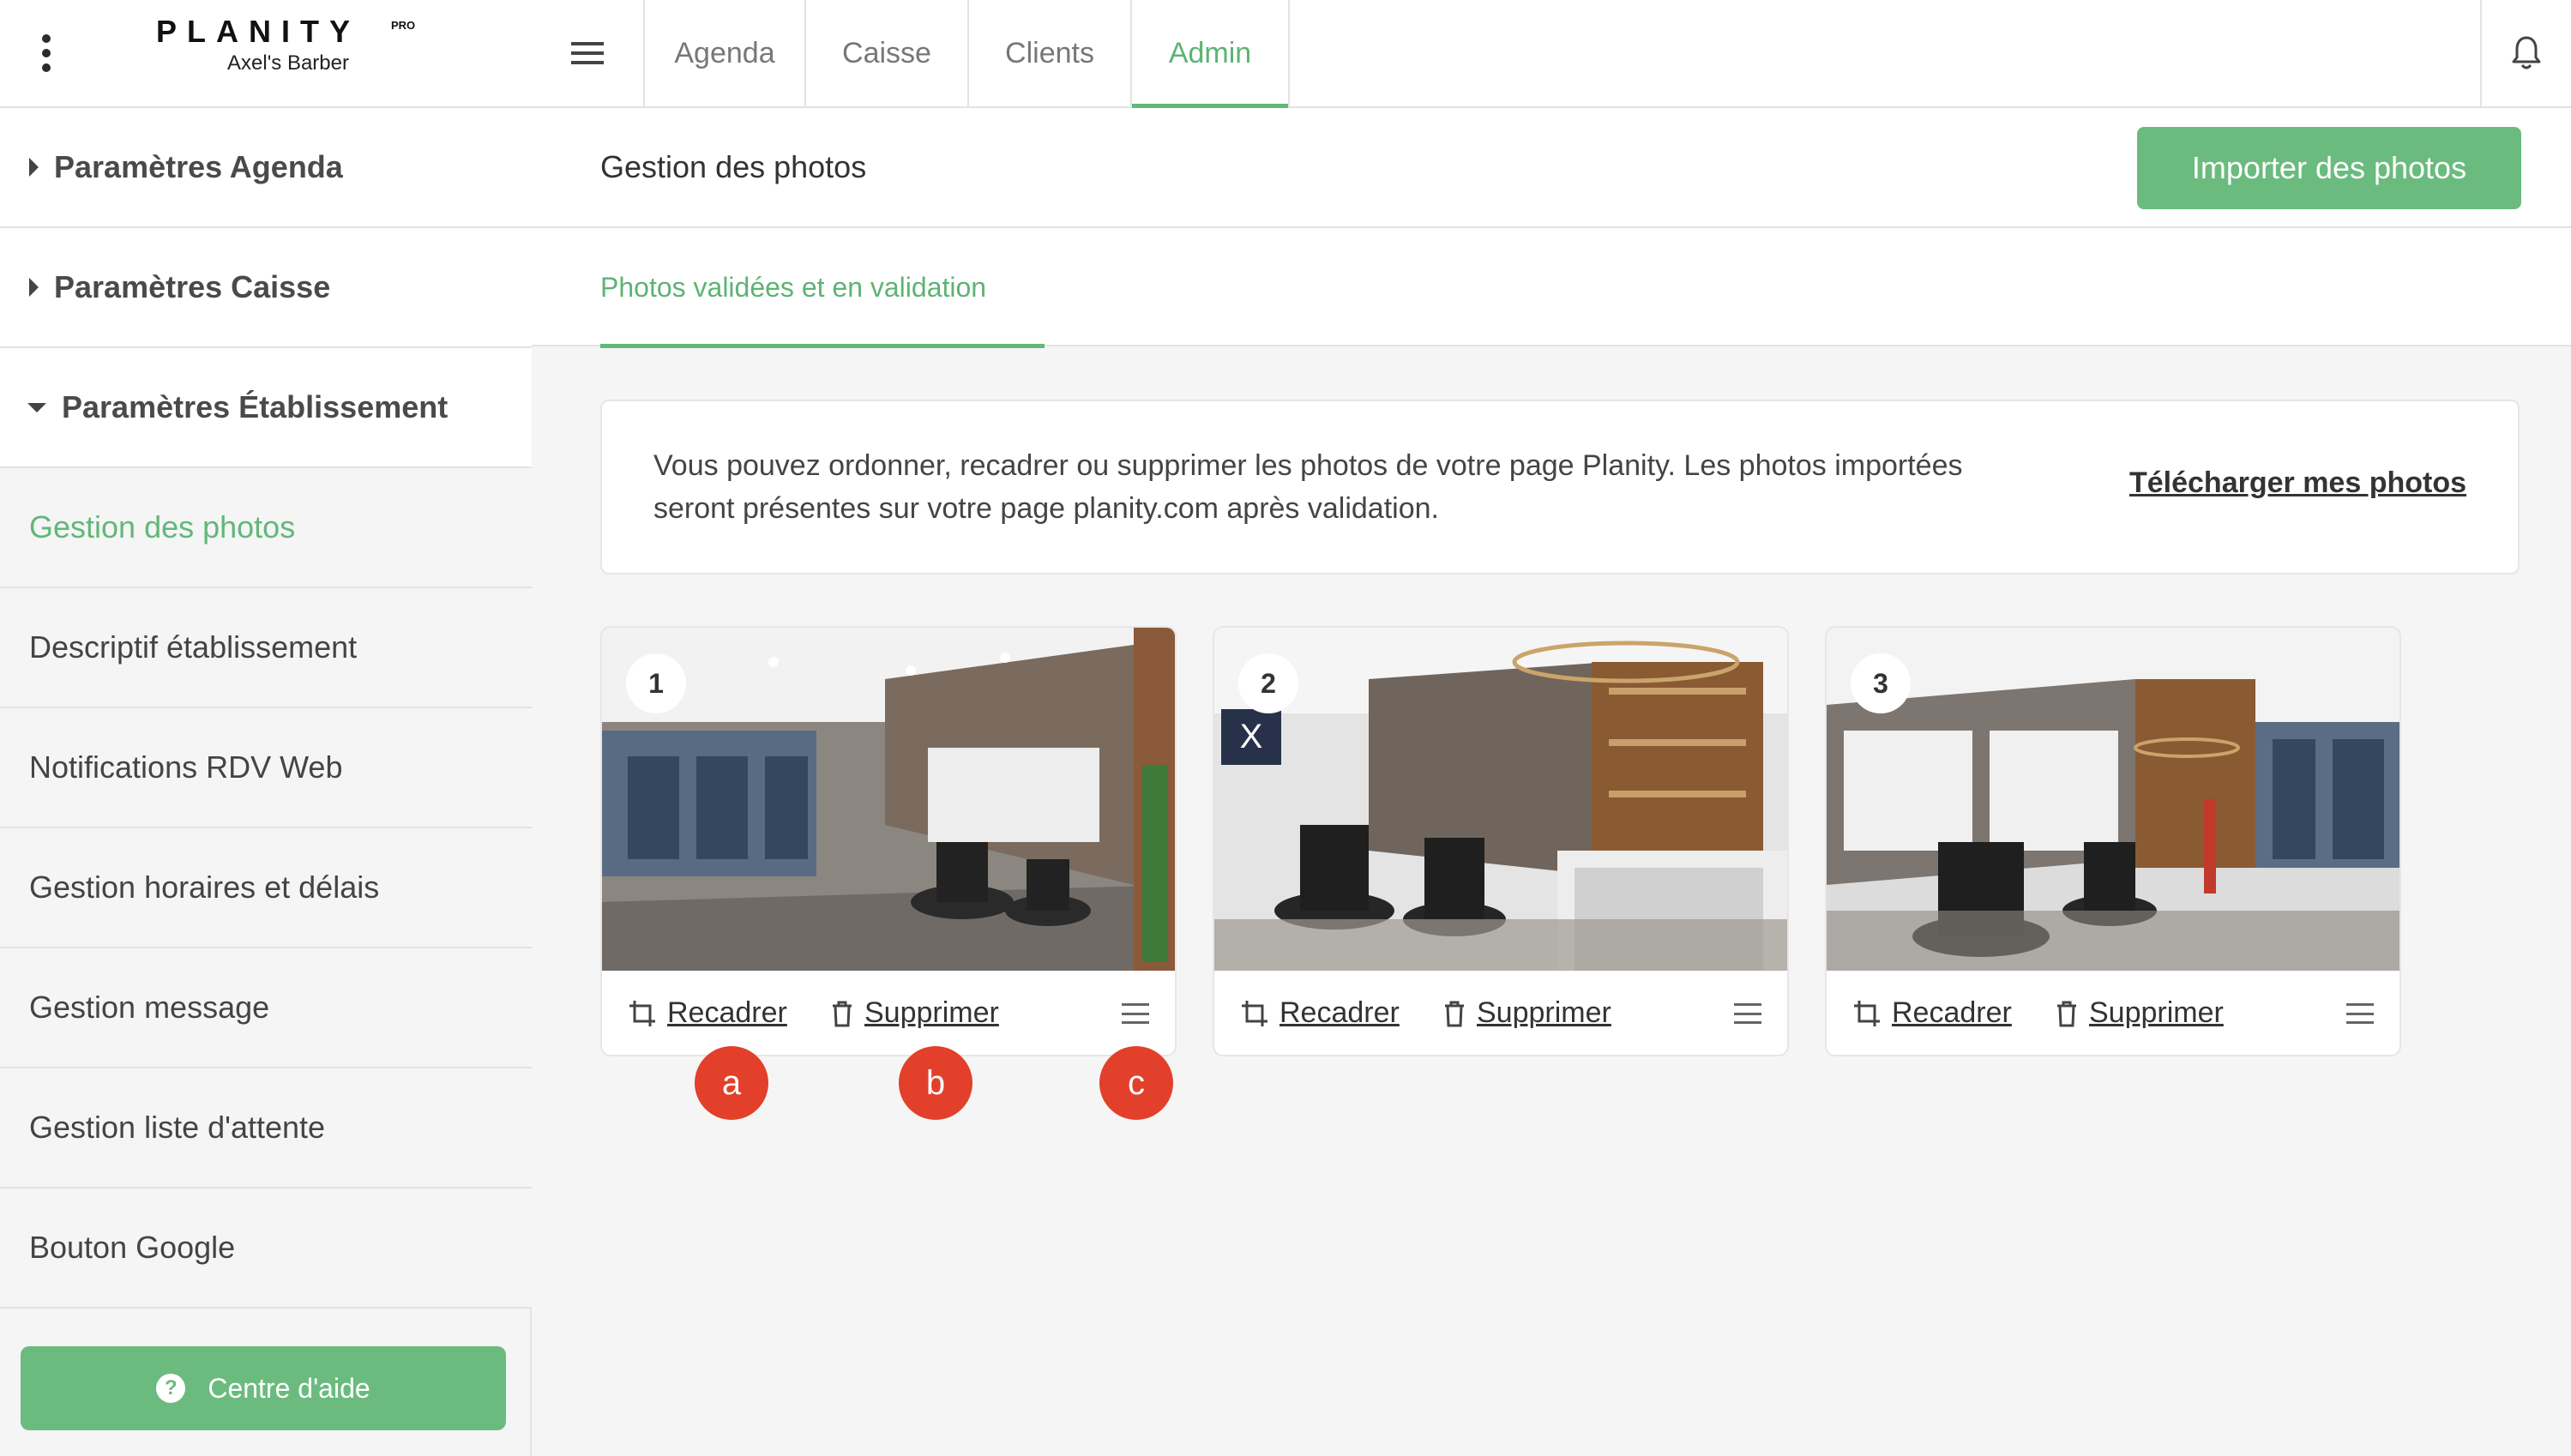 This screenshot has width=2571, height=1456. What do you see at coordinates (2297, 483) in the screenshot?
I see `download-photos-link: Télécharger mes photos` at bounding box center [2297, 483].